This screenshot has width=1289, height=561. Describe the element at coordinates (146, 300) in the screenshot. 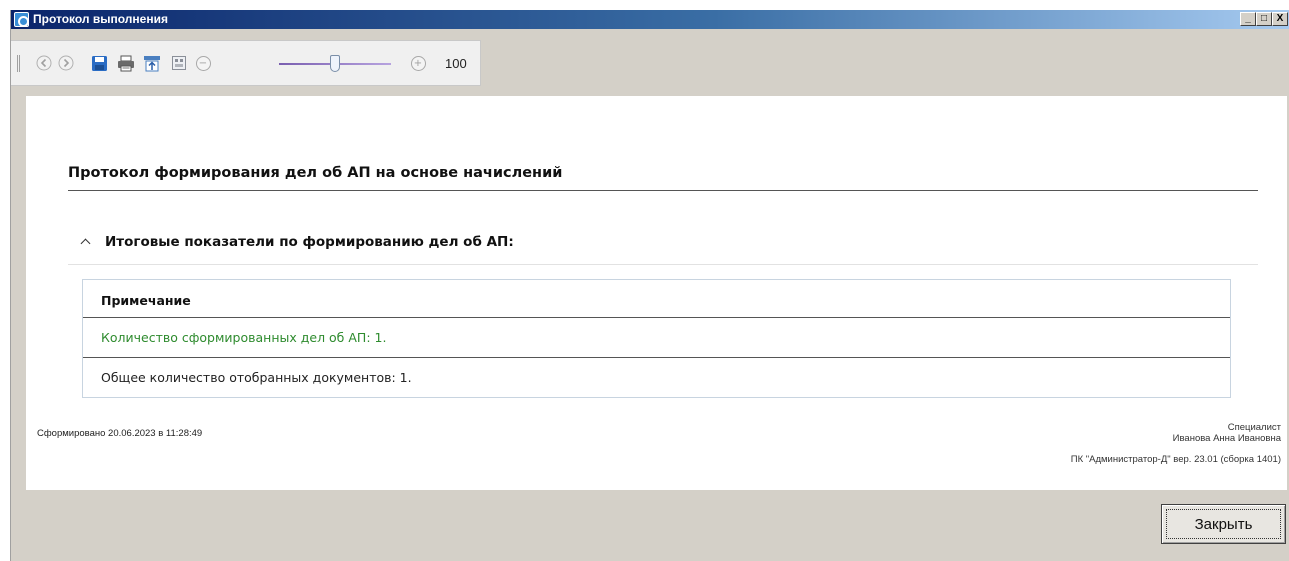

I see `column-header-note: Примечание` at that location.